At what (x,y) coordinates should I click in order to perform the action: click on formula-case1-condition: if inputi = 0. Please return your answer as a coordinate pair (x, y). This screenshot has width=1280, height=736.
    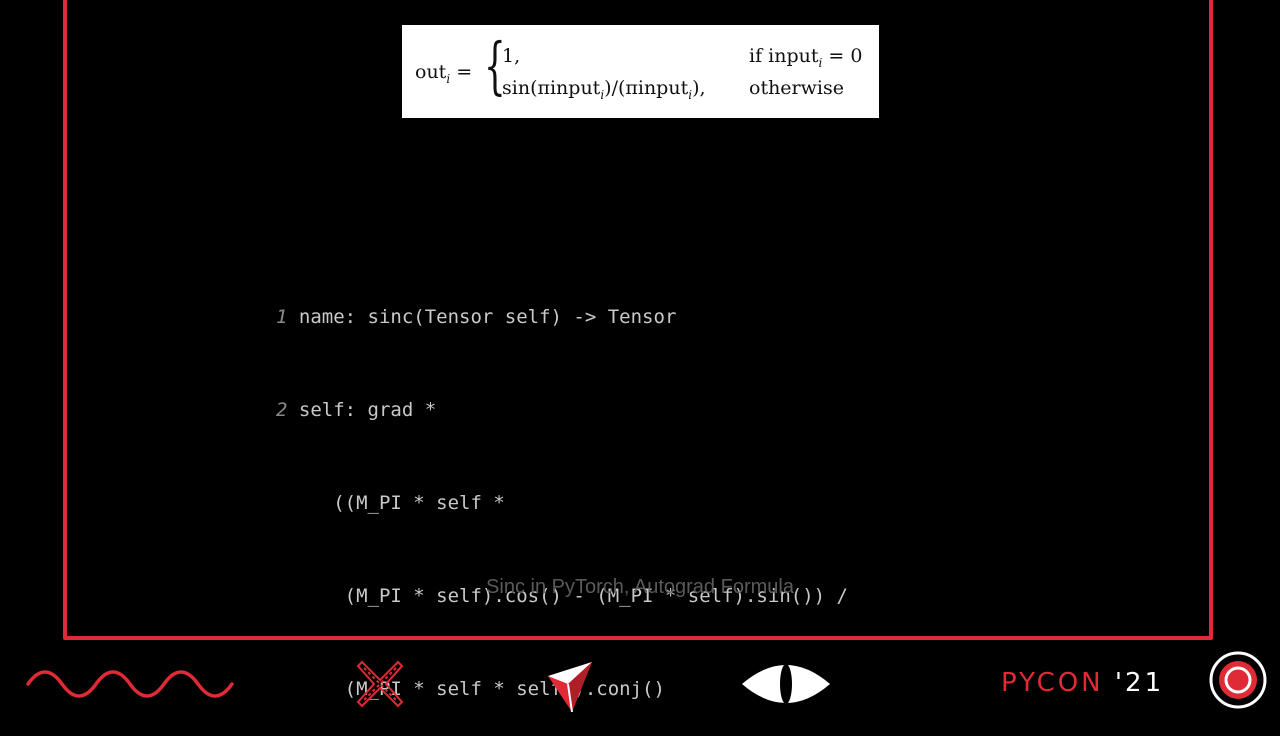
    Looking at the image, I should click on (806, 57).